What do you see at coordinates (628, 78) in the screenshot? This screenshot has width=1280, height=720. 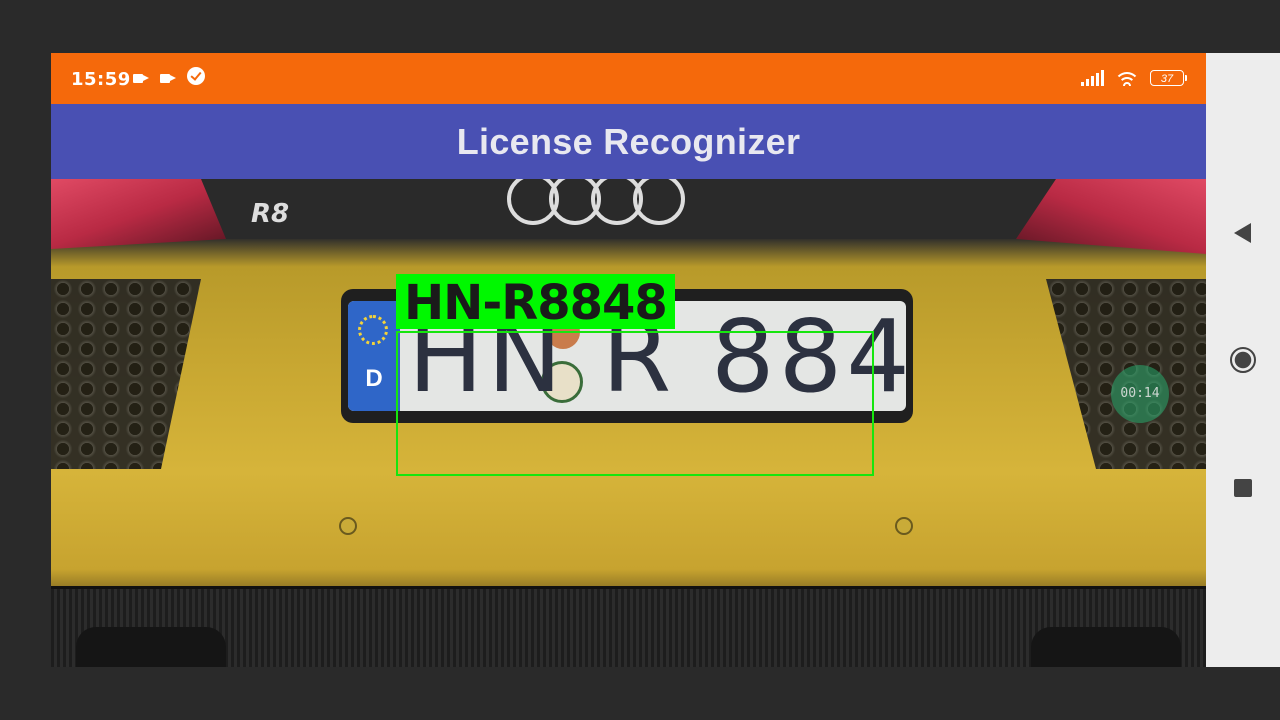 I see `status-bar: 15:59 37` at bounding box center [628, 78].